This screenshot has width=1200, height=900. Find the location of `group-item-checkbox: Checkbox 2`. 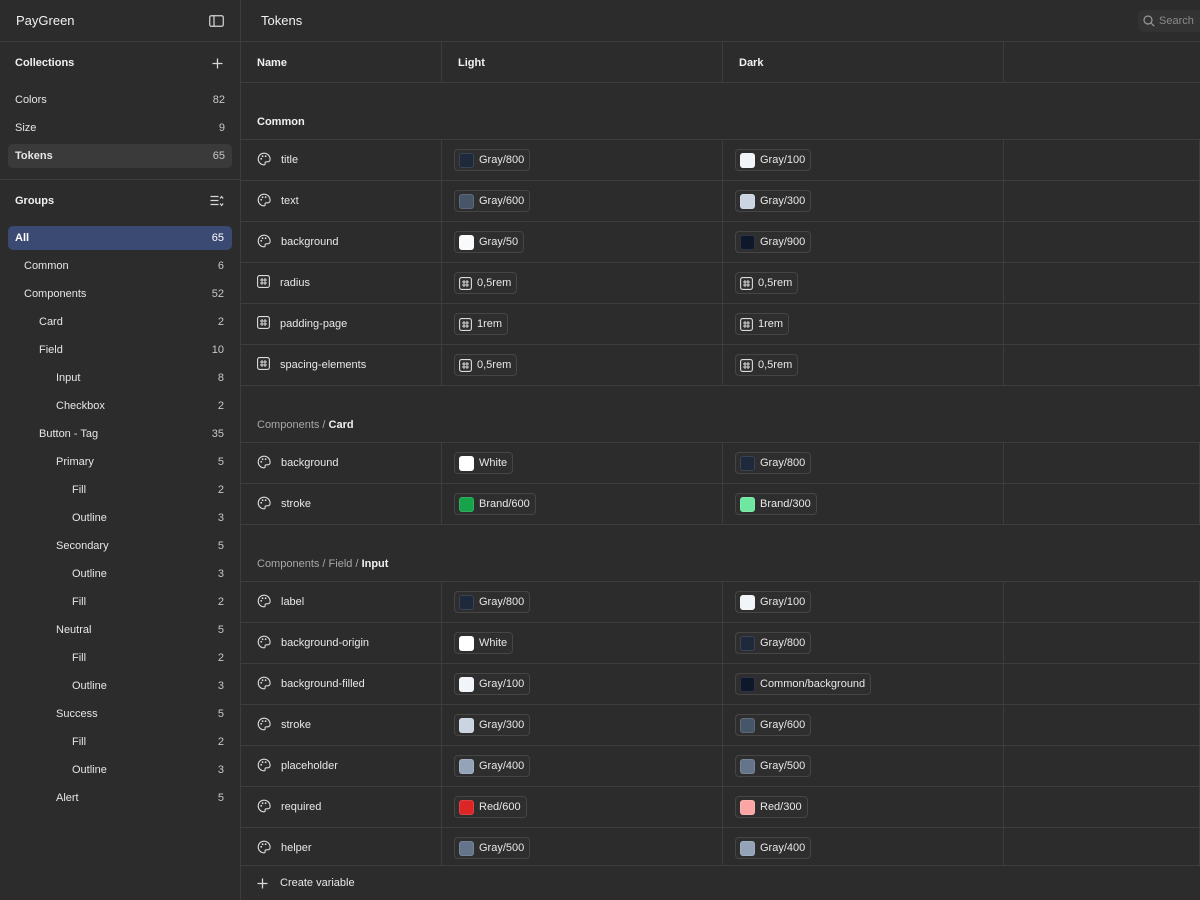

group-item-checkbox: Checkbox 2 is located at coordinates (120, 406).